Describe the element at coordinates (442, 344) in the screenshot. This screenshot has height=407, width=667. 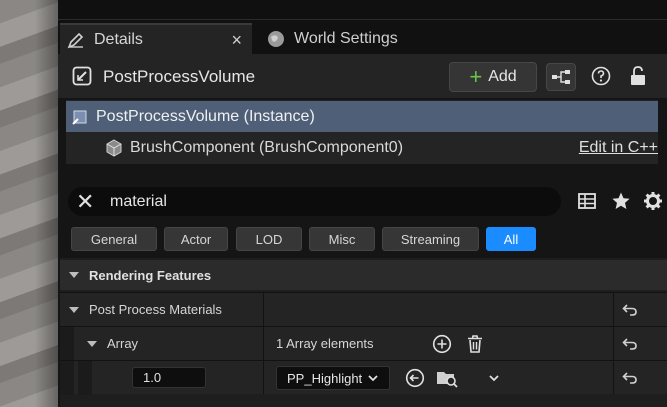
I see `add-element-icon` at that location.